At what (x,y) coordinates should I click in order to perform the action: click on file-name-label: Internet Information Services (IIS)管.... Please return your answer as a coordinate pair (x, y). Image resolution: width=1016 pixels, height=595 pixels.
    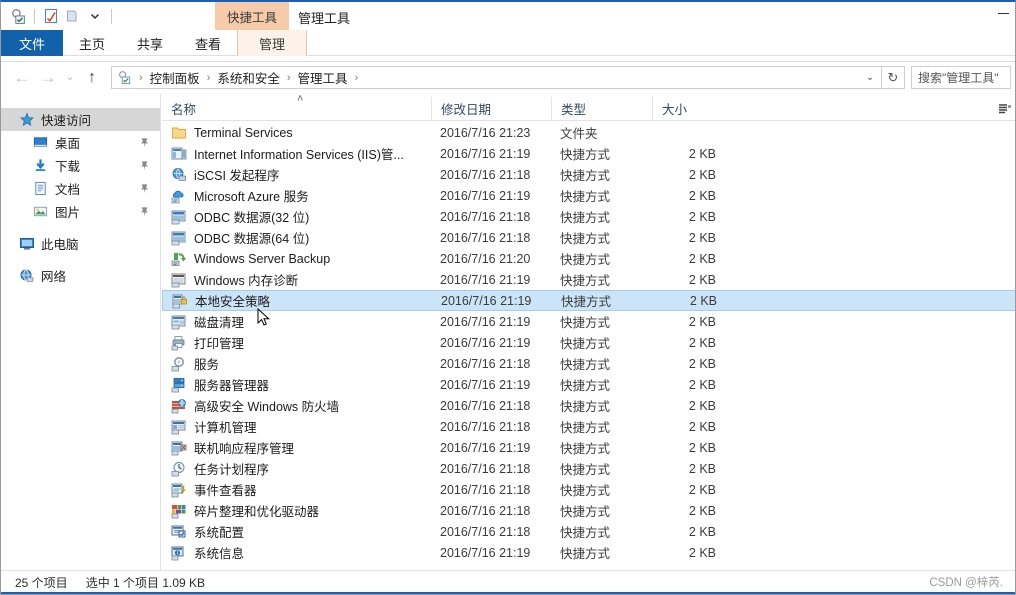
    Looking at the image, I should click on (299, 155).